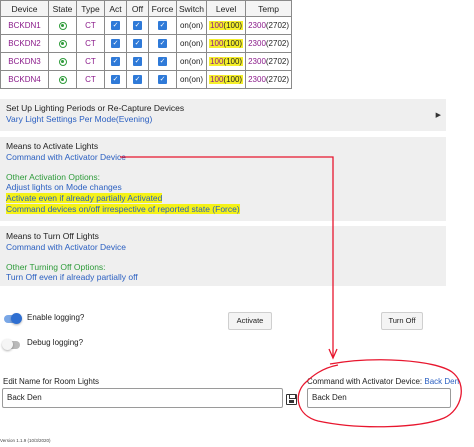 The image size is (474, 447). What do you see at coordinates (24, 61) in the screenshot?
I see `device-name: BCKDN3` at bounding box center [24, 61].